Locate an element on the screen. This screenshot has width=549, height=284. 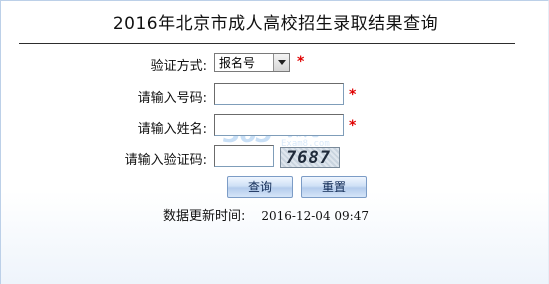
captcha-image: 7687 is located at coordinates (310, 157).